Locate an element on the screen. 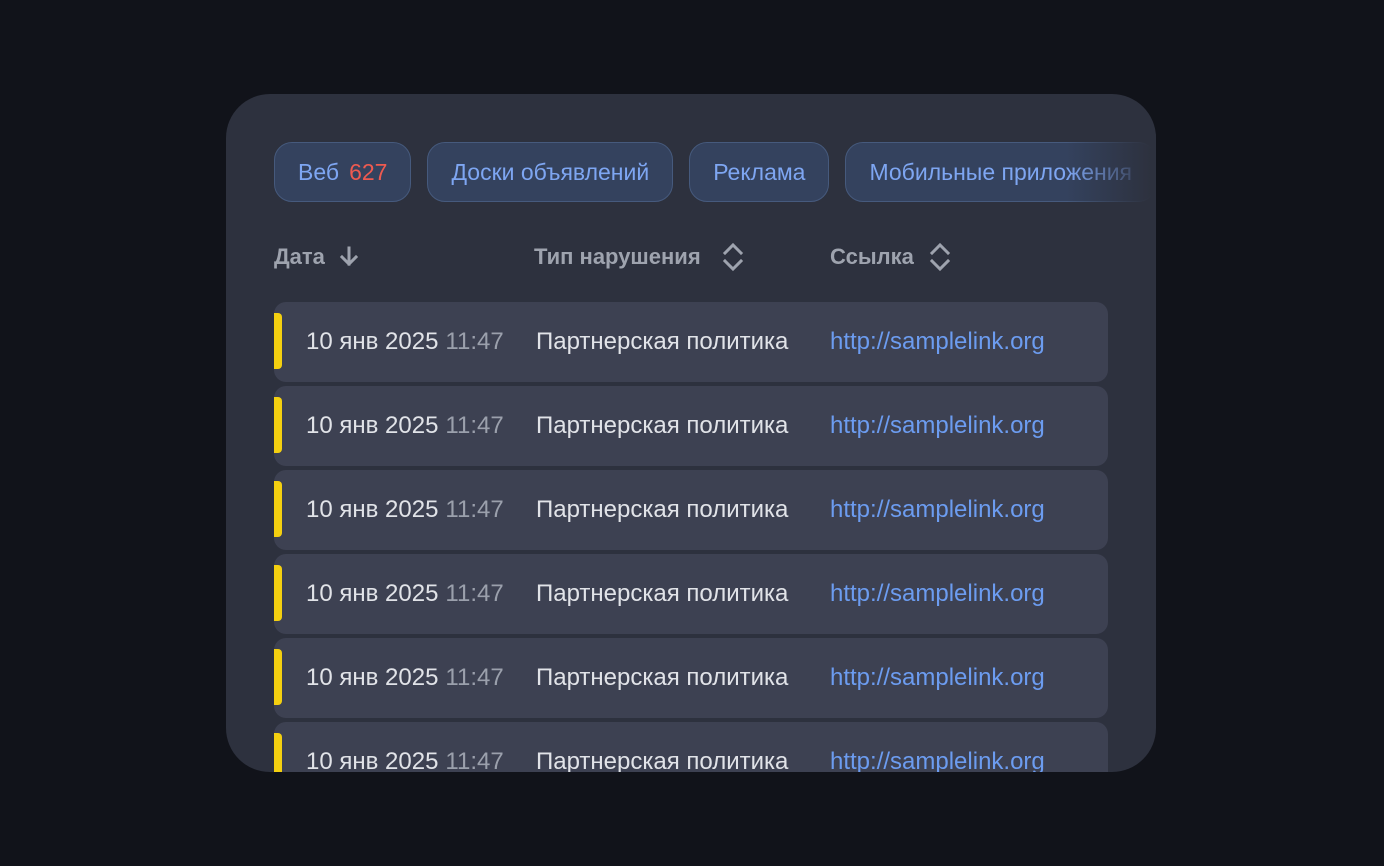 The height and width of the screenshot is (866, 1384). tab-label: Доски объявлений is located at coordinates (550, 171).